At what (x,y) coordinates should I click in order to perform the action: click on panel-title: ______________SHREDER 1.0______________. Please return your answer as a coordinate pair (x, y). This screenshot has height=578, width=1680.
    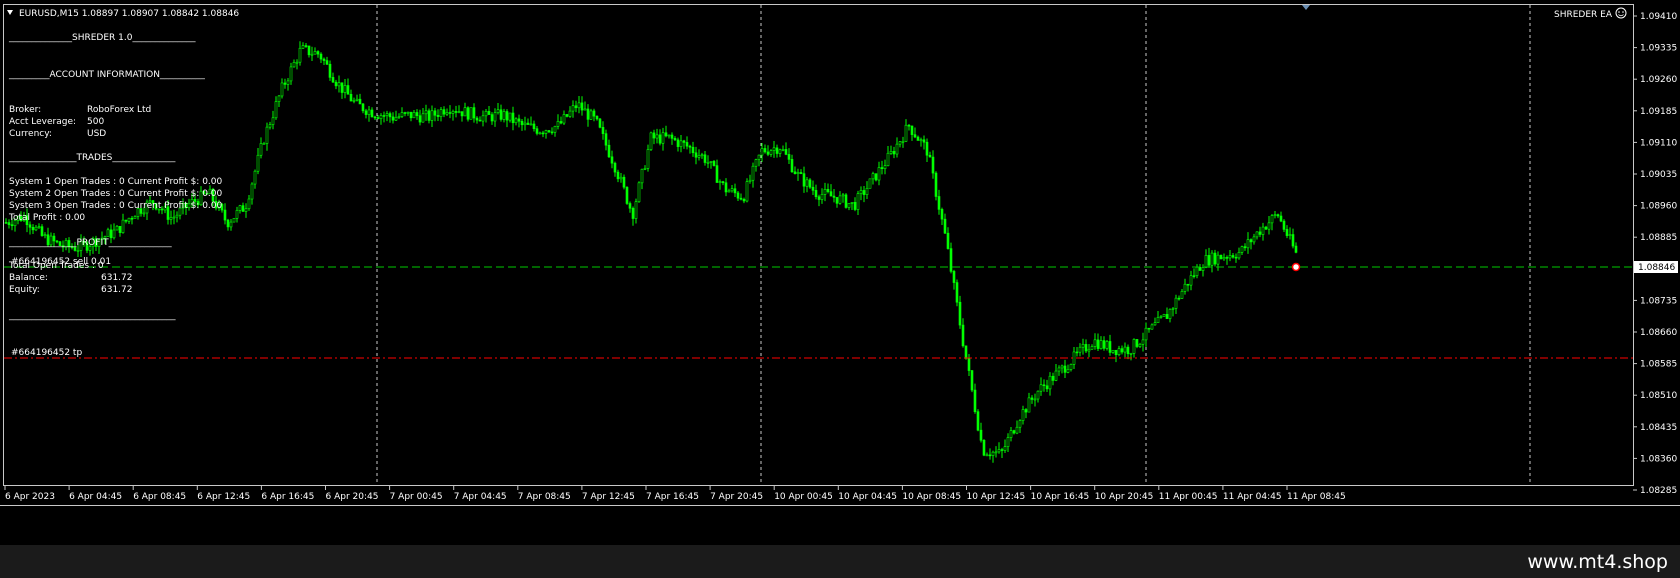
    Looking at the image, I should click on (102, 38).